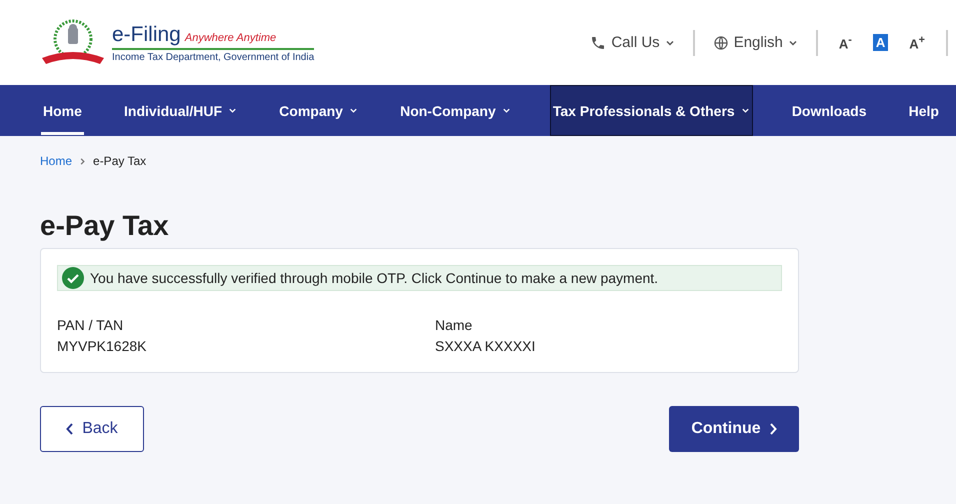 The image size is (956, 504). I want to click on check-circle-icon, so click(73, 278).